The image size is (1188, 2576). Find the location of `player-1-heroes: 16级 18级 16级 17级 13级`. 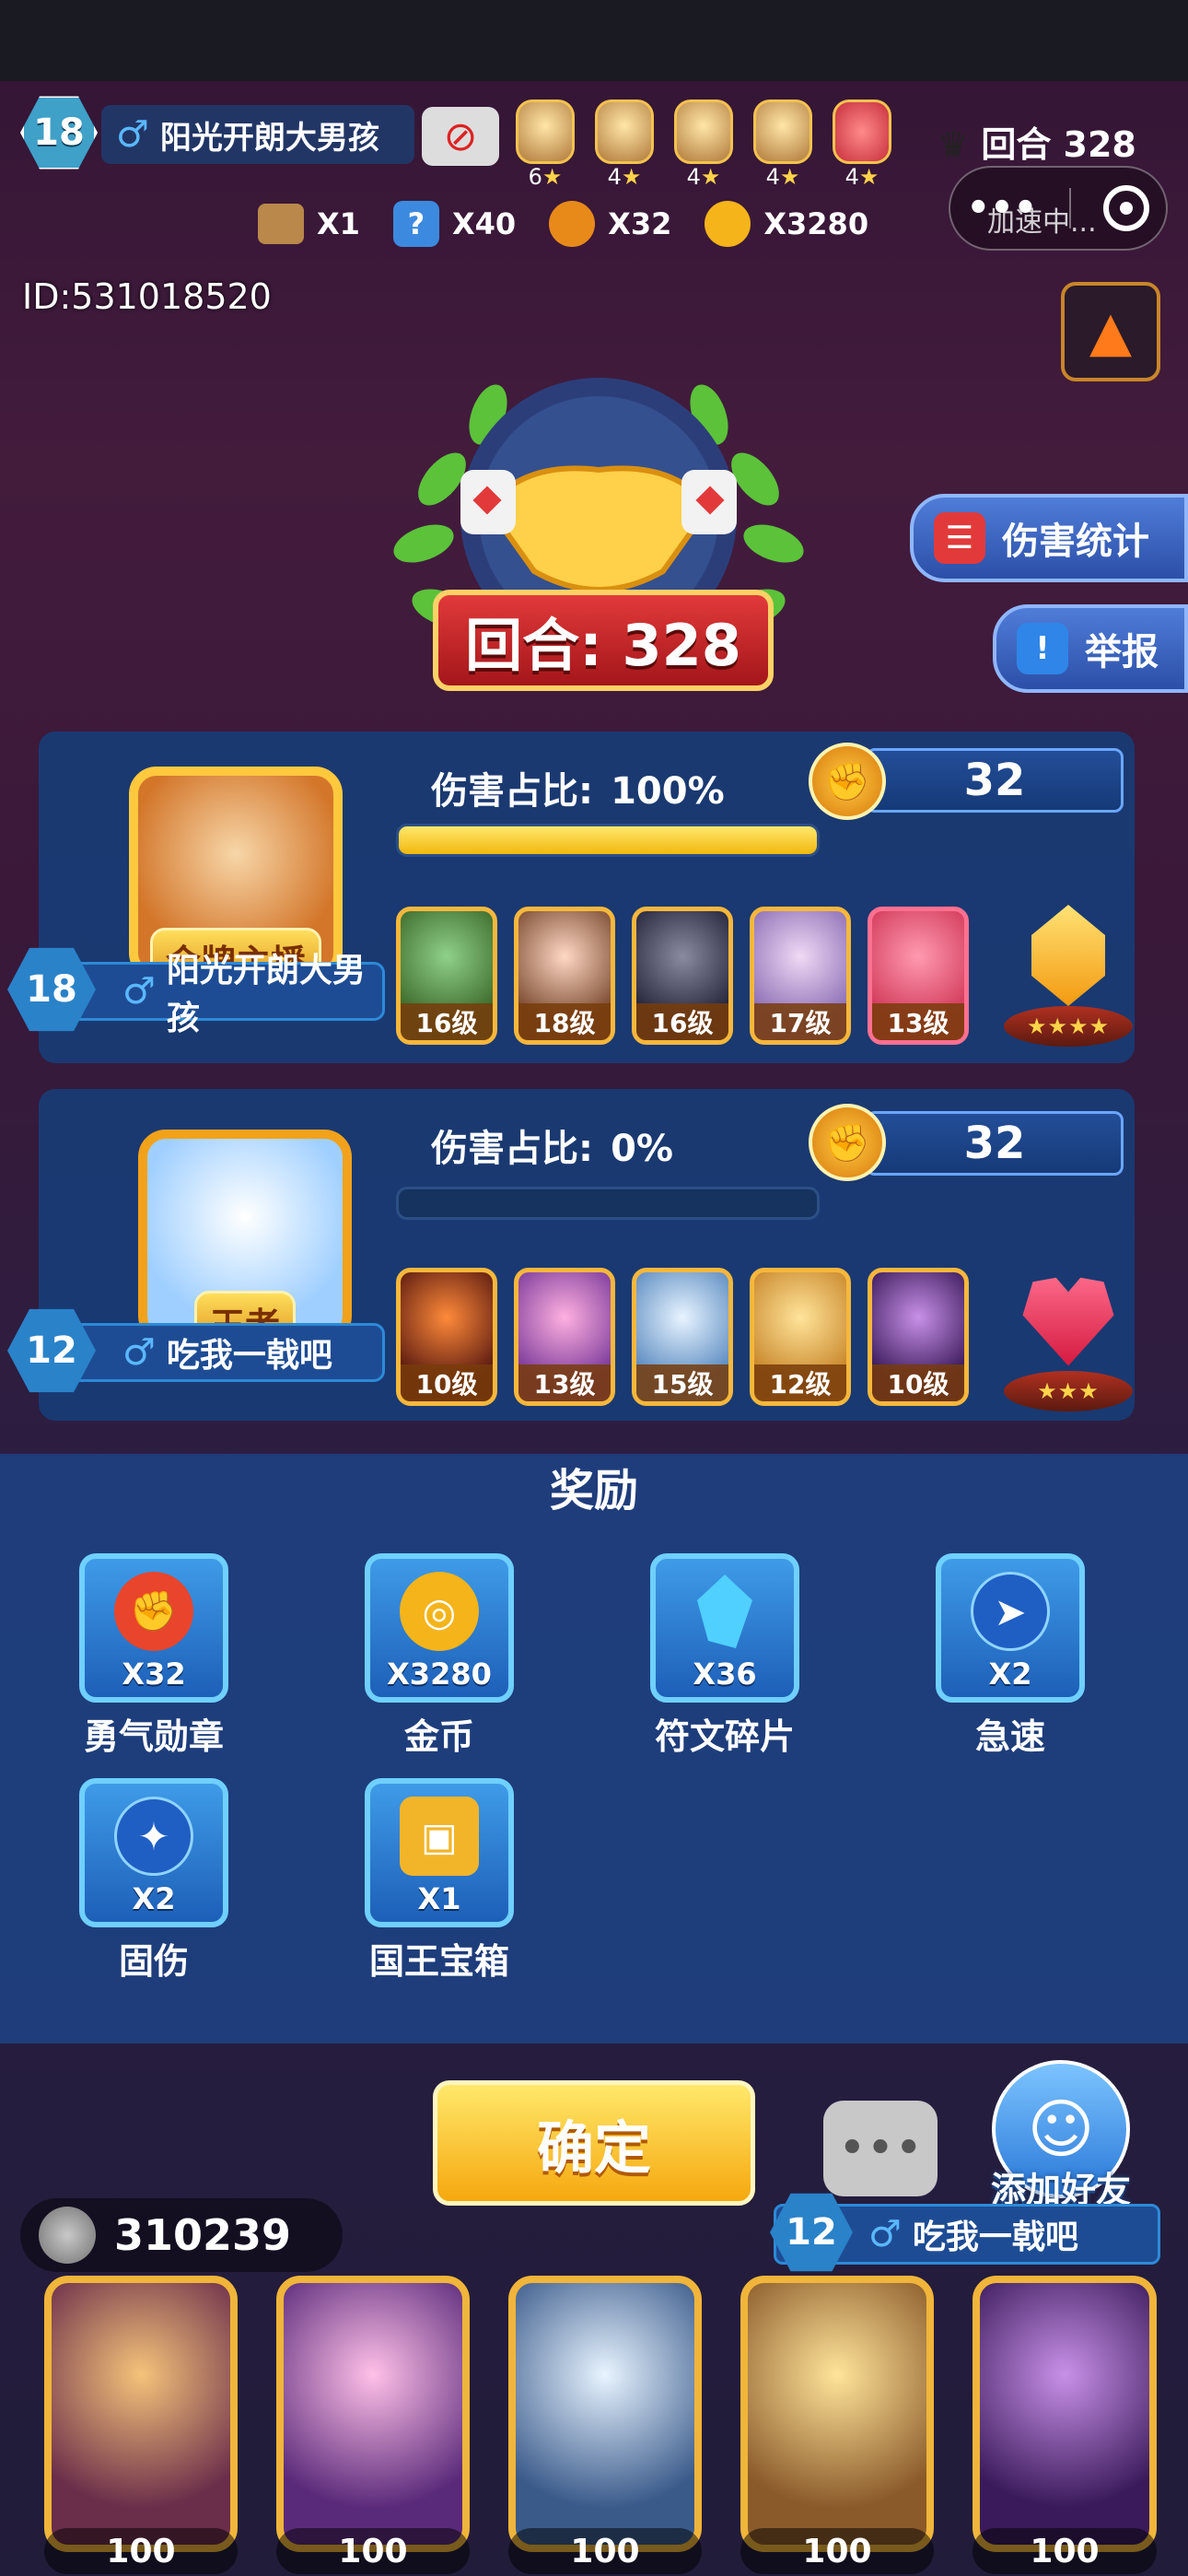

player-1-heroes: 16级 18级 16级 17级 13级 is located at coordinates (682, 976).